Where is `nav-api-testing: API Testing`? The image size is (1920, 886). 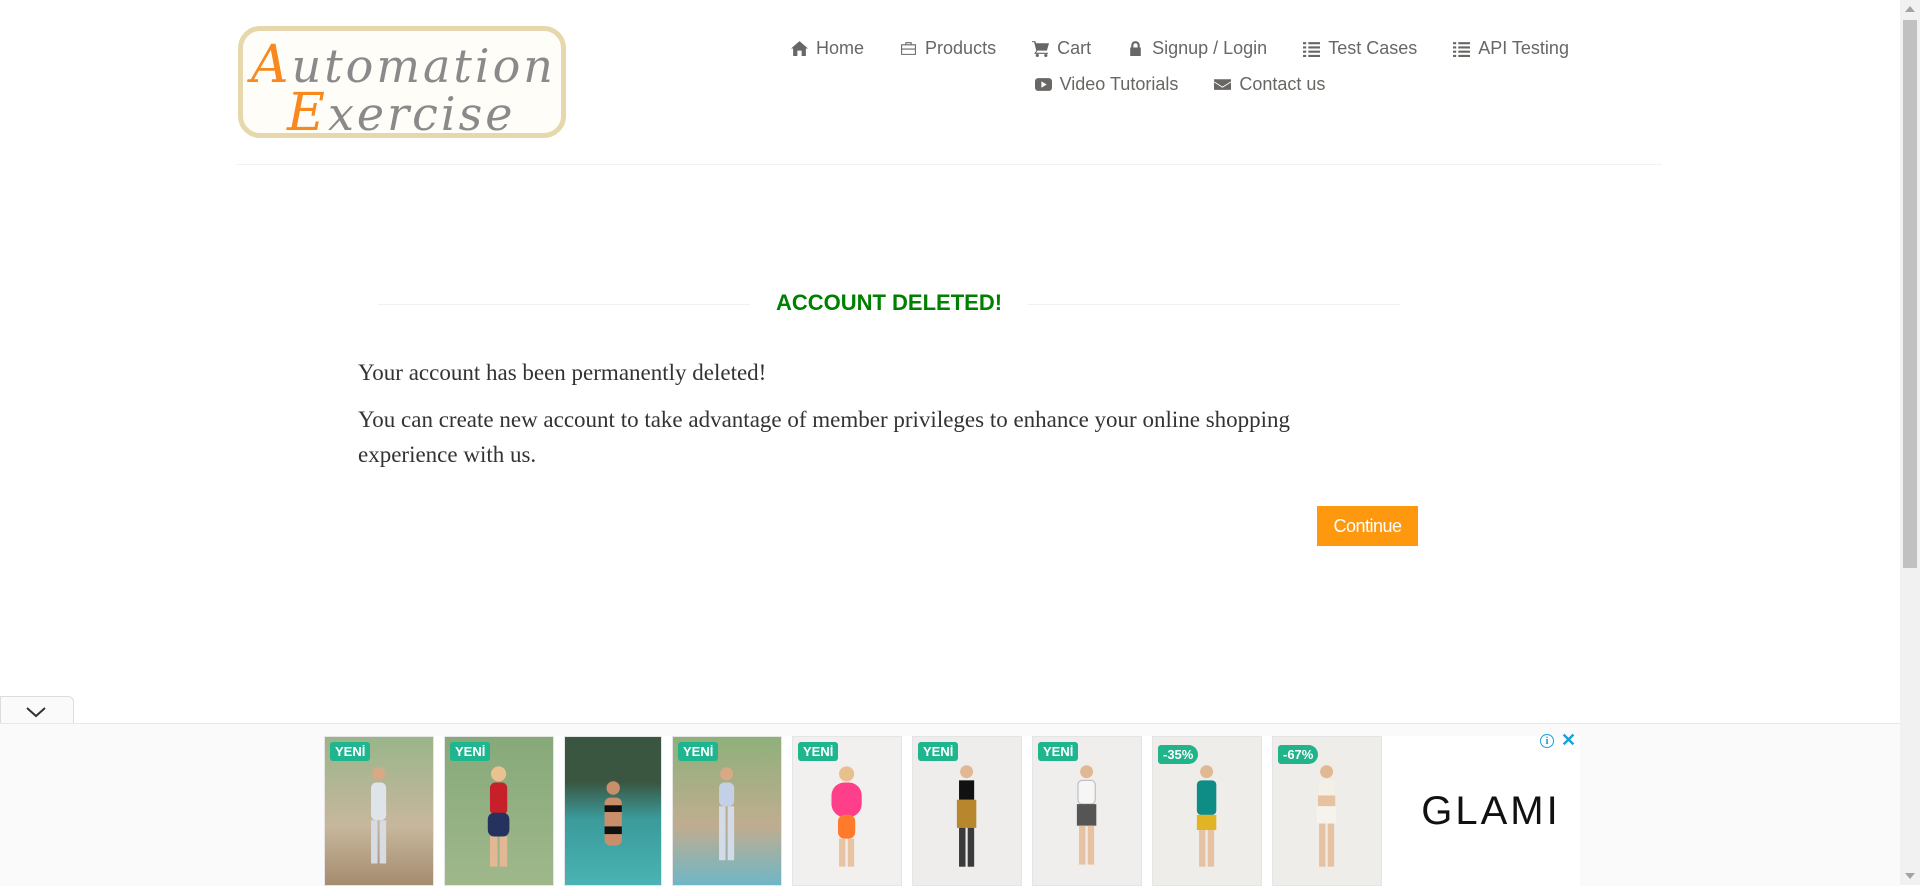 nav-api-testing: API Testing is located at coordinates (1511, 48).